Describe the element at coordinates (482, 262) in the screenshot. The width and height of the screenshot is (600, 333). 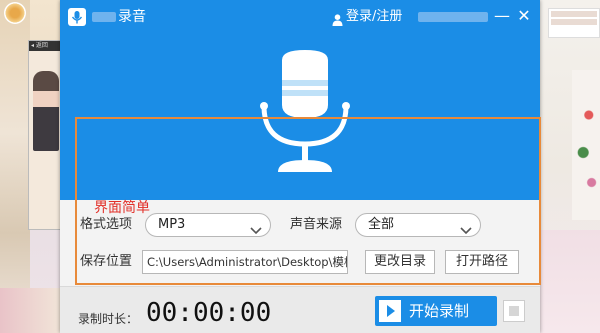
I see `open-path-button: 打开路径` at that location.